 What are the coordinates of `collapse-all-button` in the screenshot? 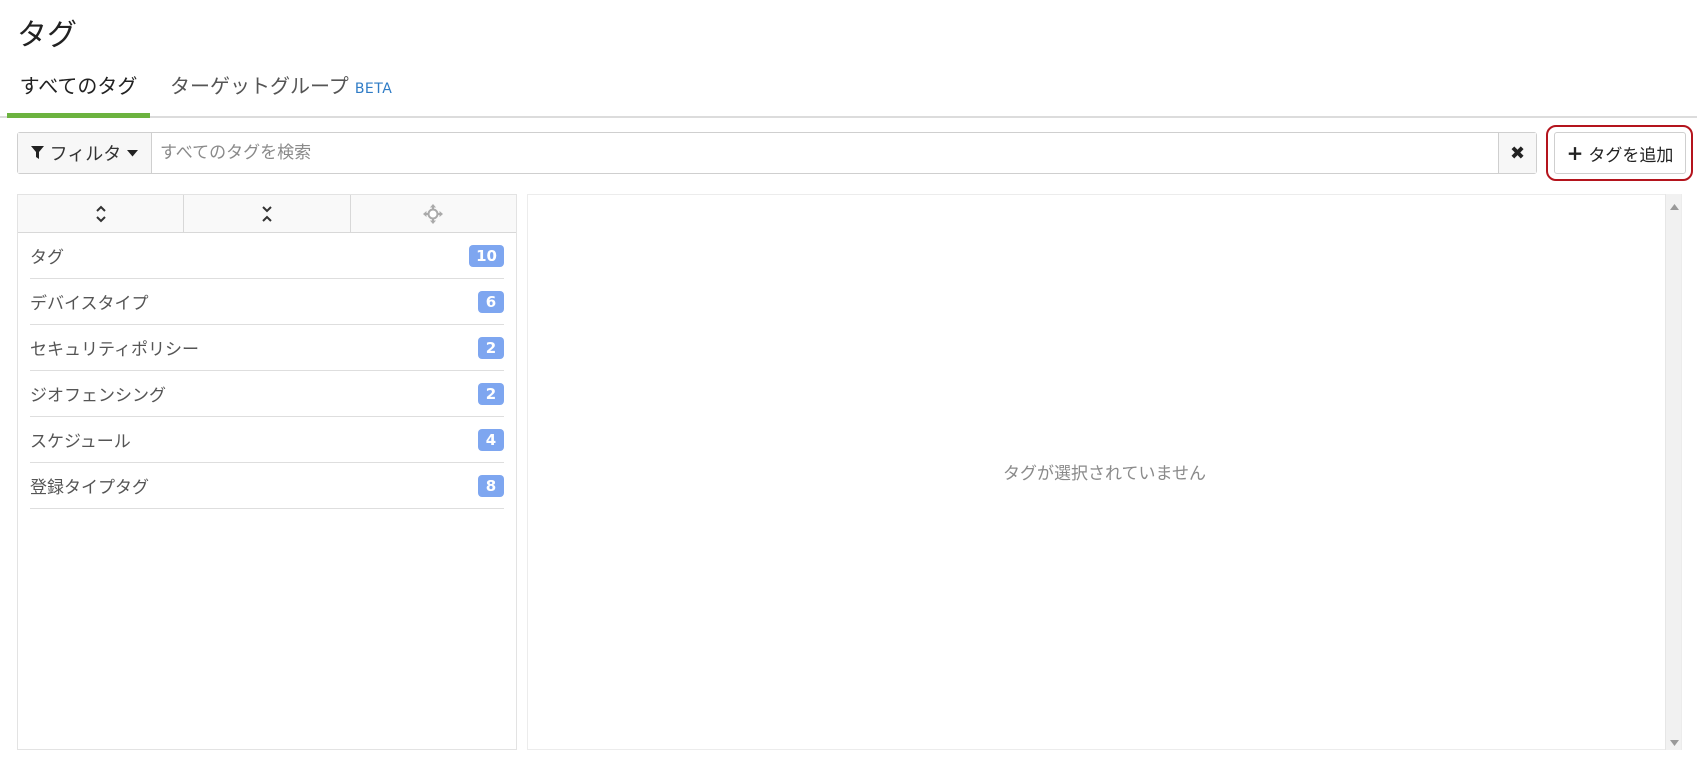 It's located at (267, 213).